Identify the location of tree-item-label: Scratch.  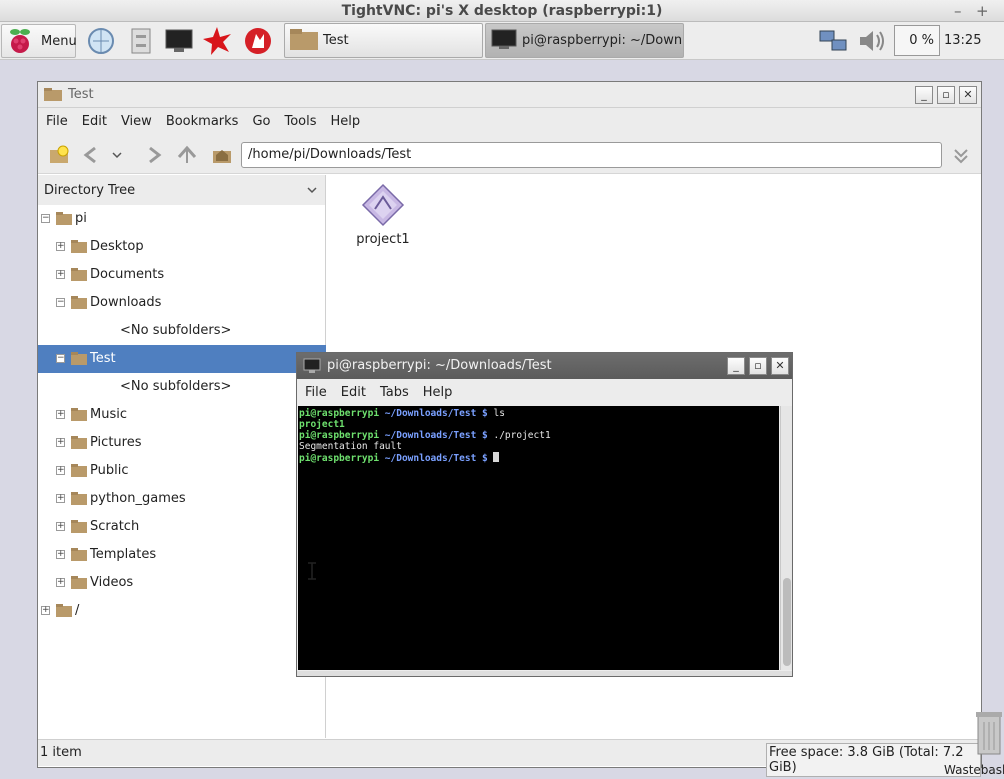
(115, 526).